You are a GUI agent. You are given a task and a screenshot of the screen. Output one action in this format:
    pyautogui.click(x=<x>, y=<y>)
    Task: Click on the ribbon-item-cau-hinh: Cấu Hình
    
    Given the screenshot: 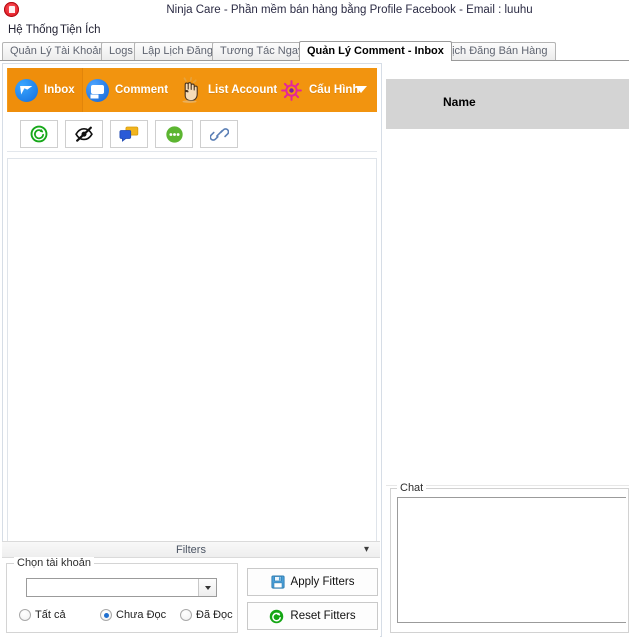 What is the action you would take?
    pyautogui.click(x=319, y=90)
    